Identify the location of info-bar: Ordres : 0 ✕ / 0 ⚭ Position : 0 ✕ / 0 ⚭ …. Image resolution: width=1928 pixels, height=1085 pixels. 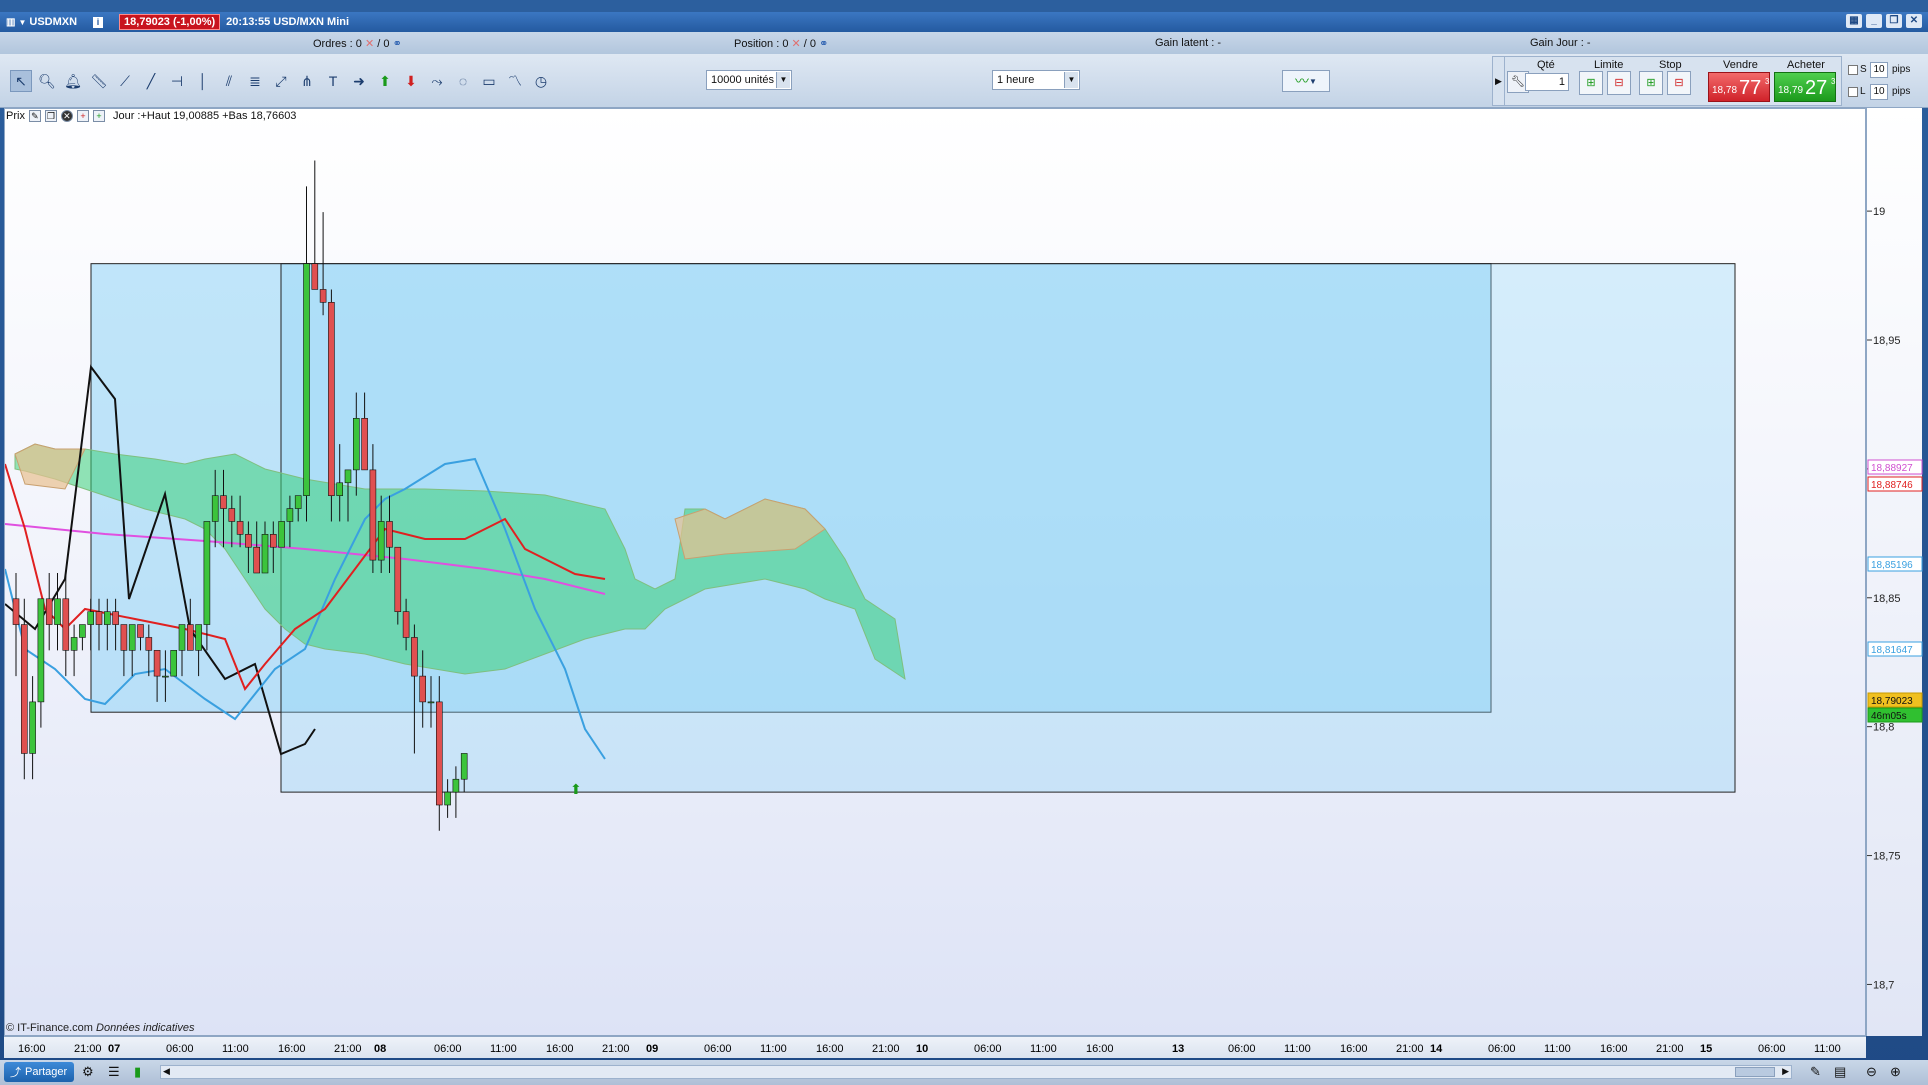
(964, 43).